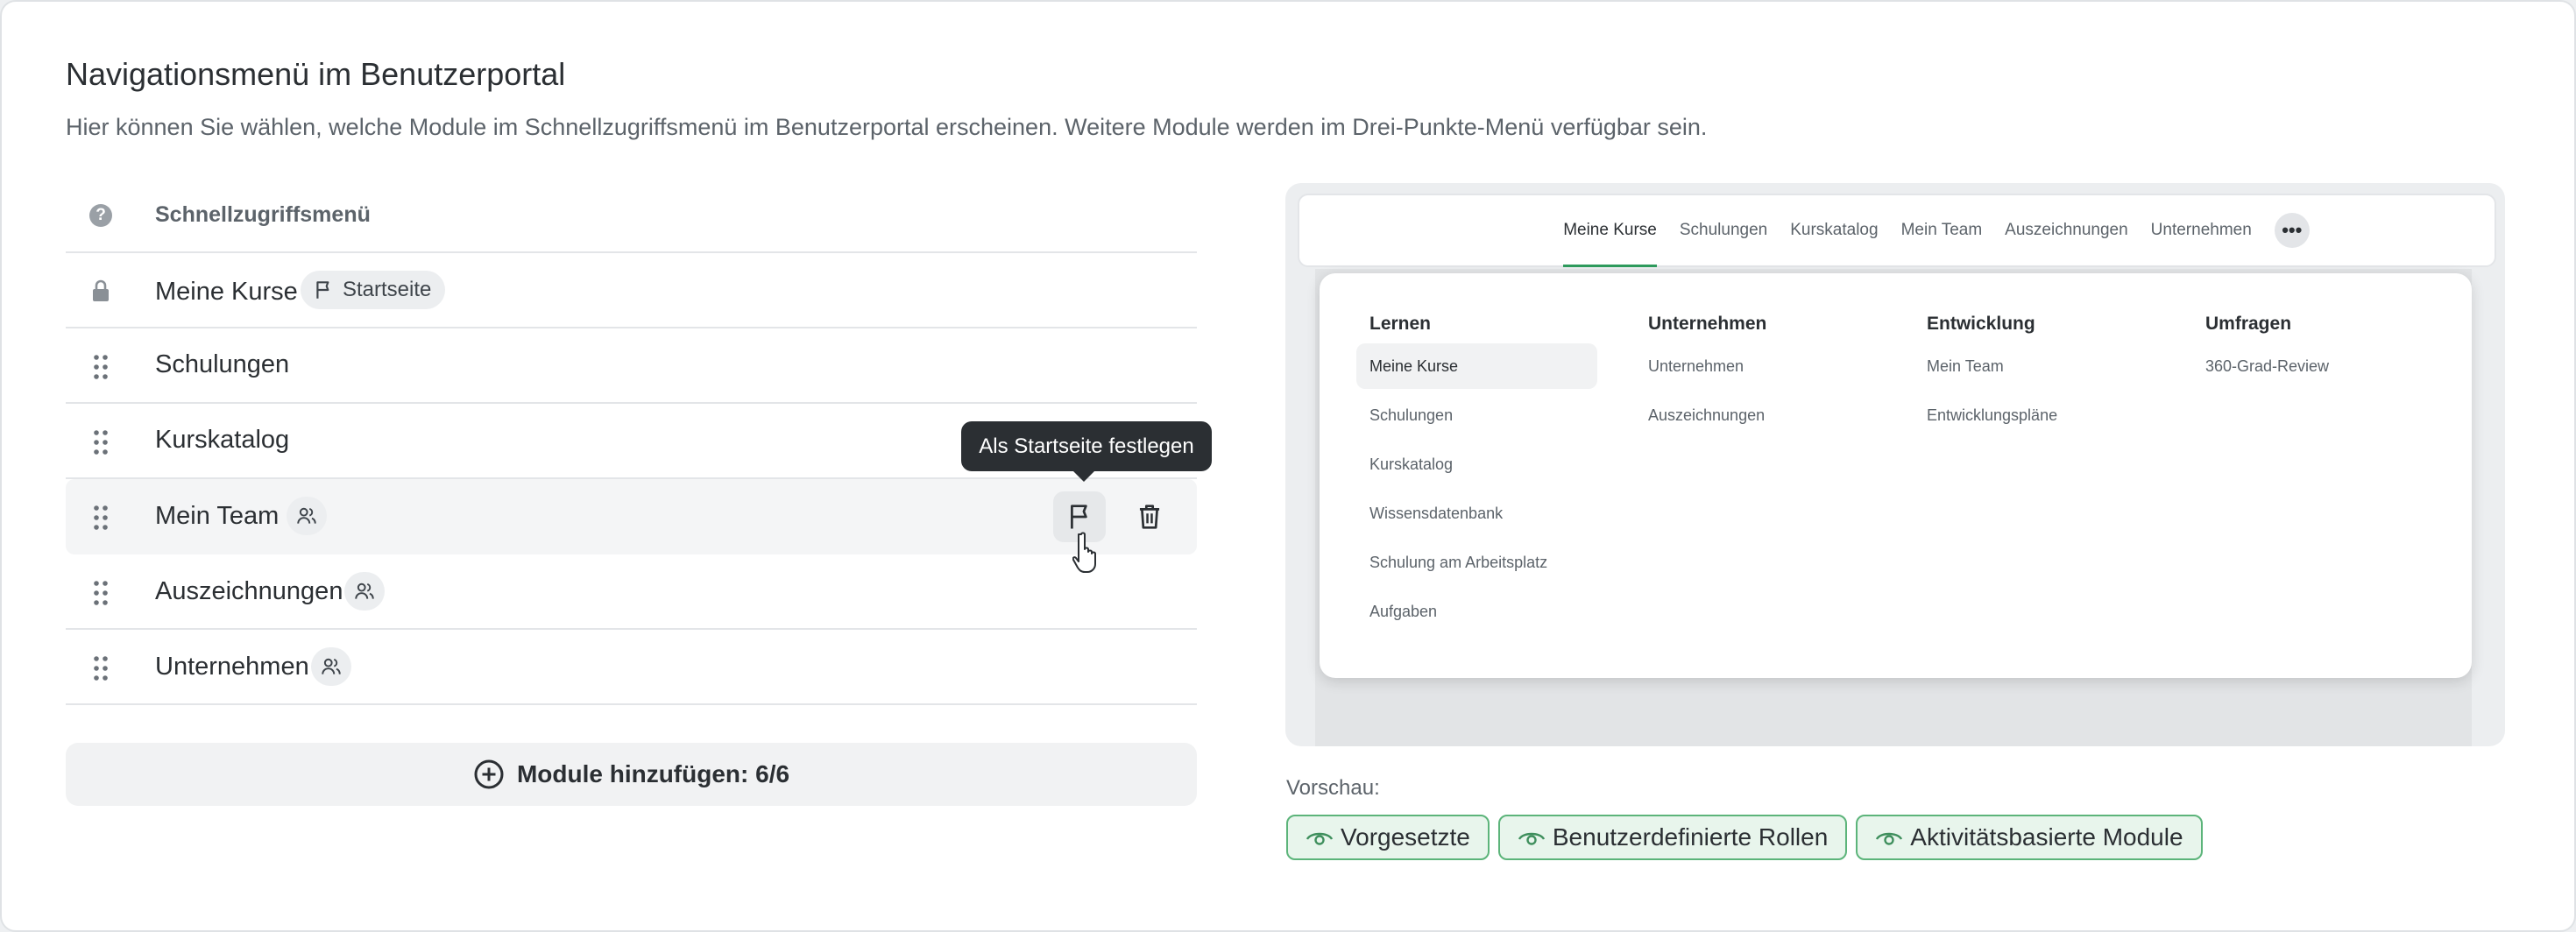 This screenshot has height=932, width=2576. I want to click on preview-tab-unternehmen: Unternehmen, so click(2201, 230).